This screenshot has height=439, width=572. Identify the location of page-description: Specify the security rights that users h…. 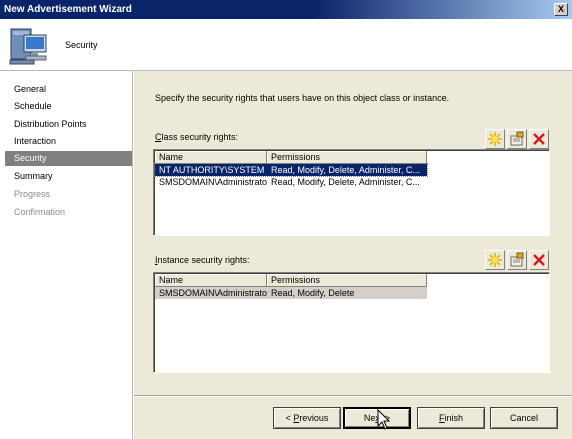
(302, 98).